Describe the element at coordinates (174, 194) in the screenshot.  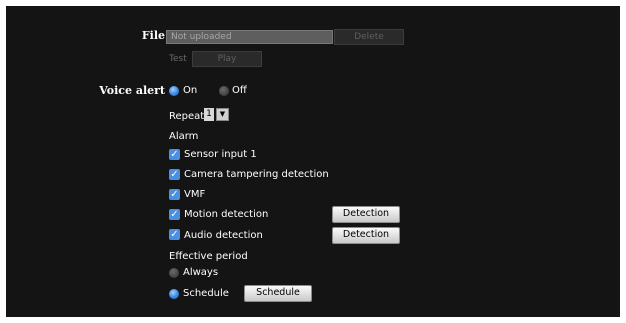
I see `vmf-checkbox: ✓` at that location.